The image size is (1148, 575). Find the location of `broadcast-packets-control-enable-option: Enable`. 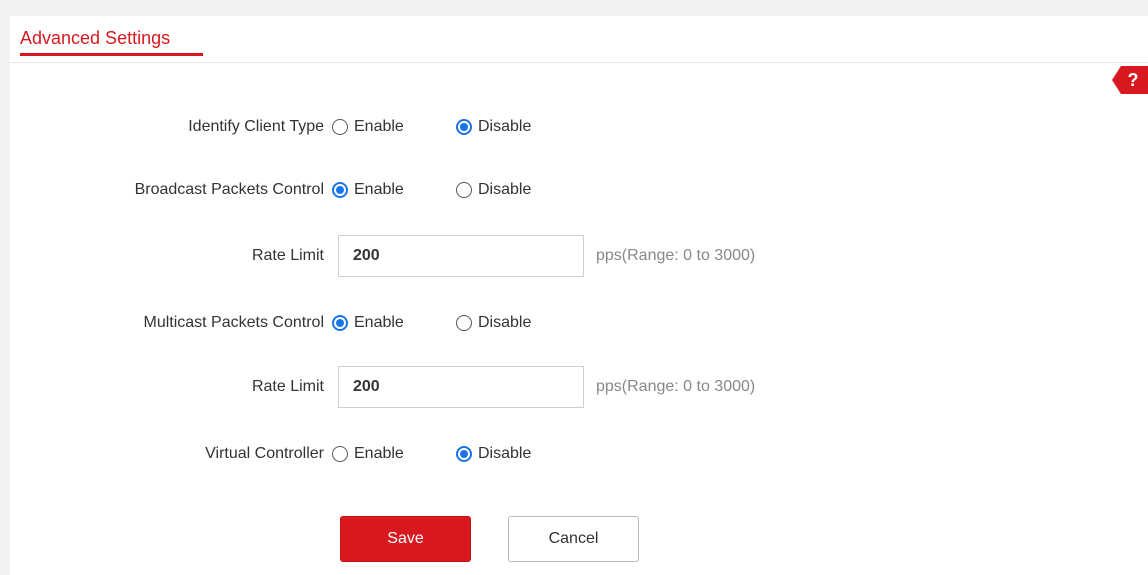

broadcast-packets-control-enable-option: Enable is located at coordinates (368, 190).